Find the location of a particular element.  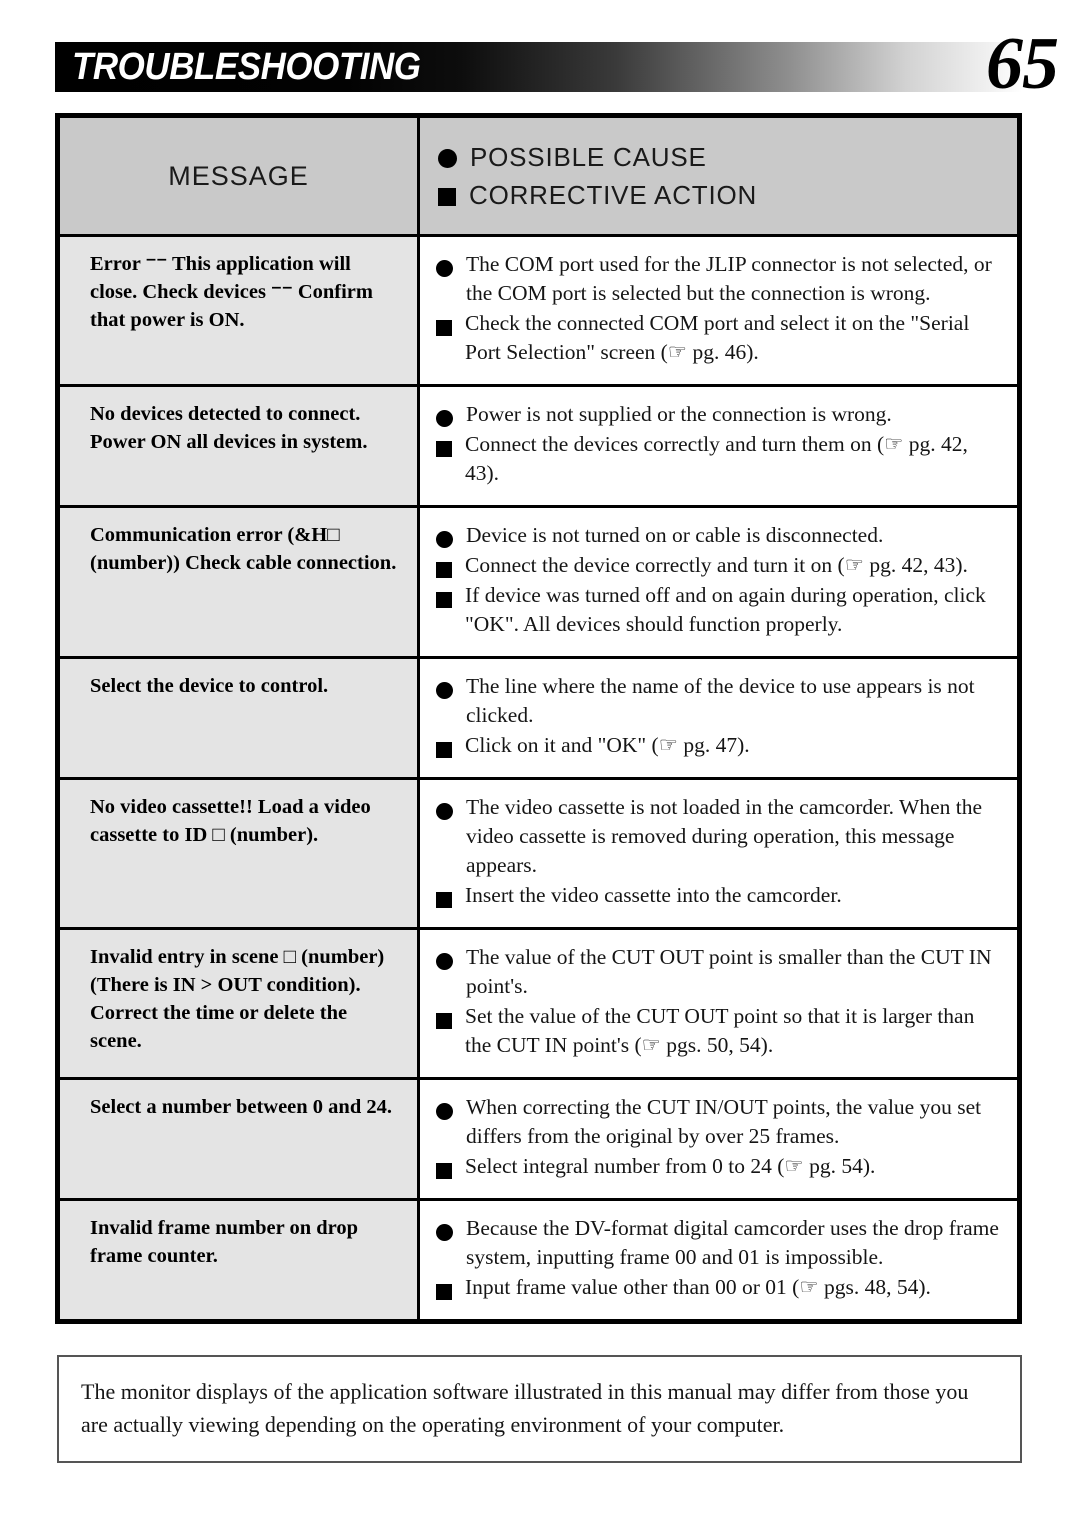

message-text: Select the device to control. is located at coordinates (209, 686).